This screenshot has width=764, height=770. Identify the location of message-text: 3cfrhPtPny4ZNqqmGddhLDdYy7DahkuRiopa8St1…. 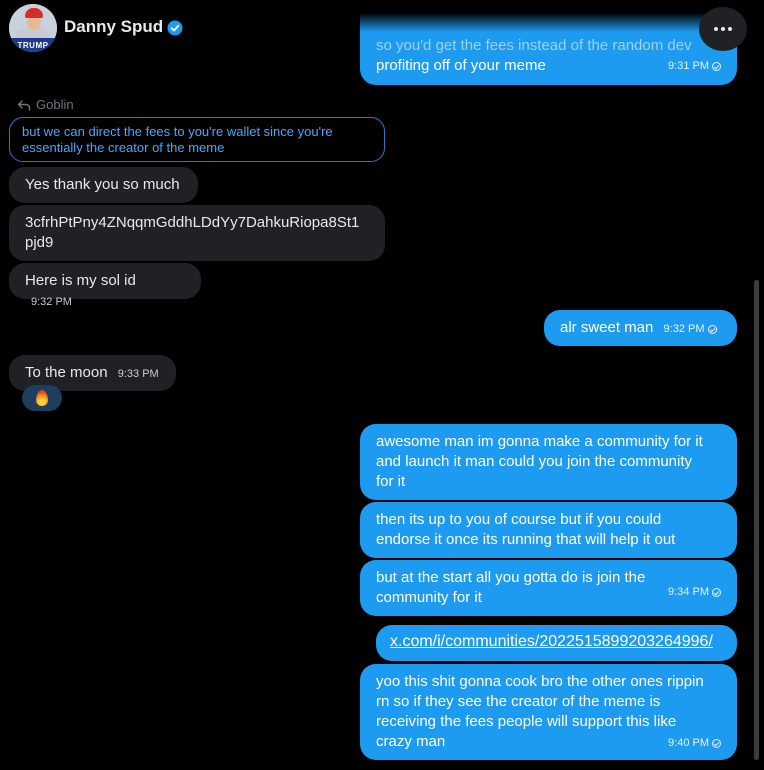
(192, 232).